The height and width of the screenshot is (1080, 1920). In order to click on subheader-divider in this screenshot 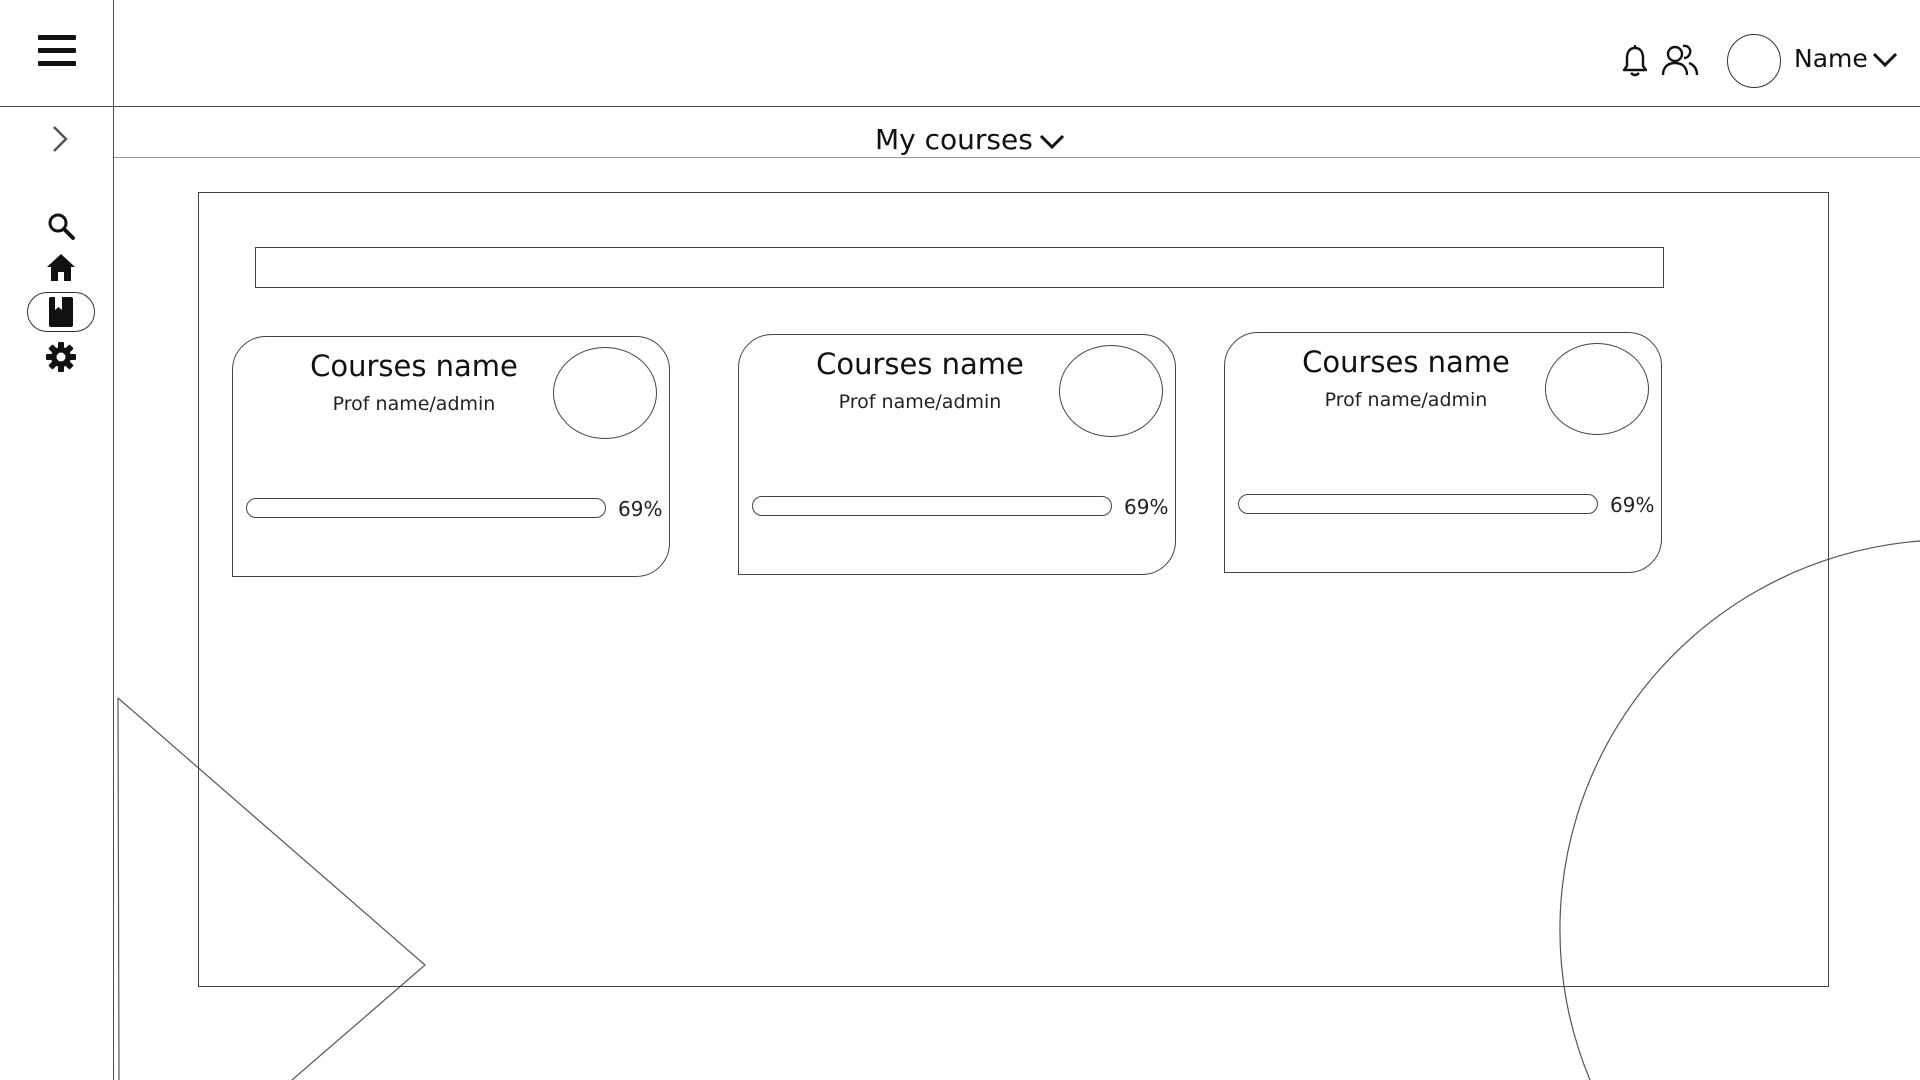, I will do `click(1017, 157)`.